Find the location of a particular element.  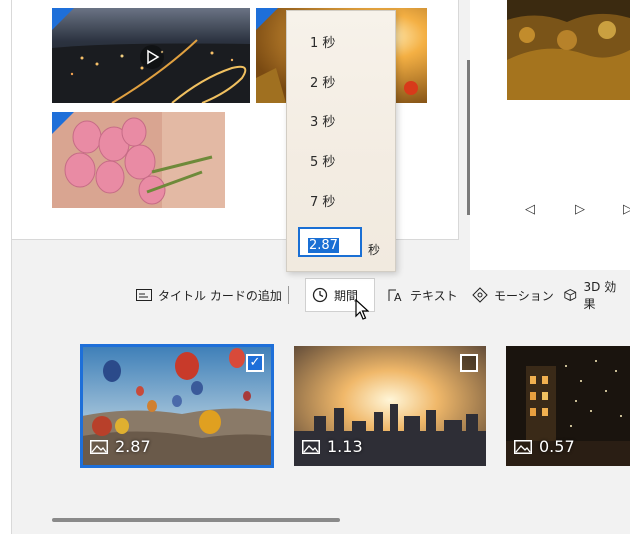

card-duration: 0.57 is located at coordinates (544, 446).